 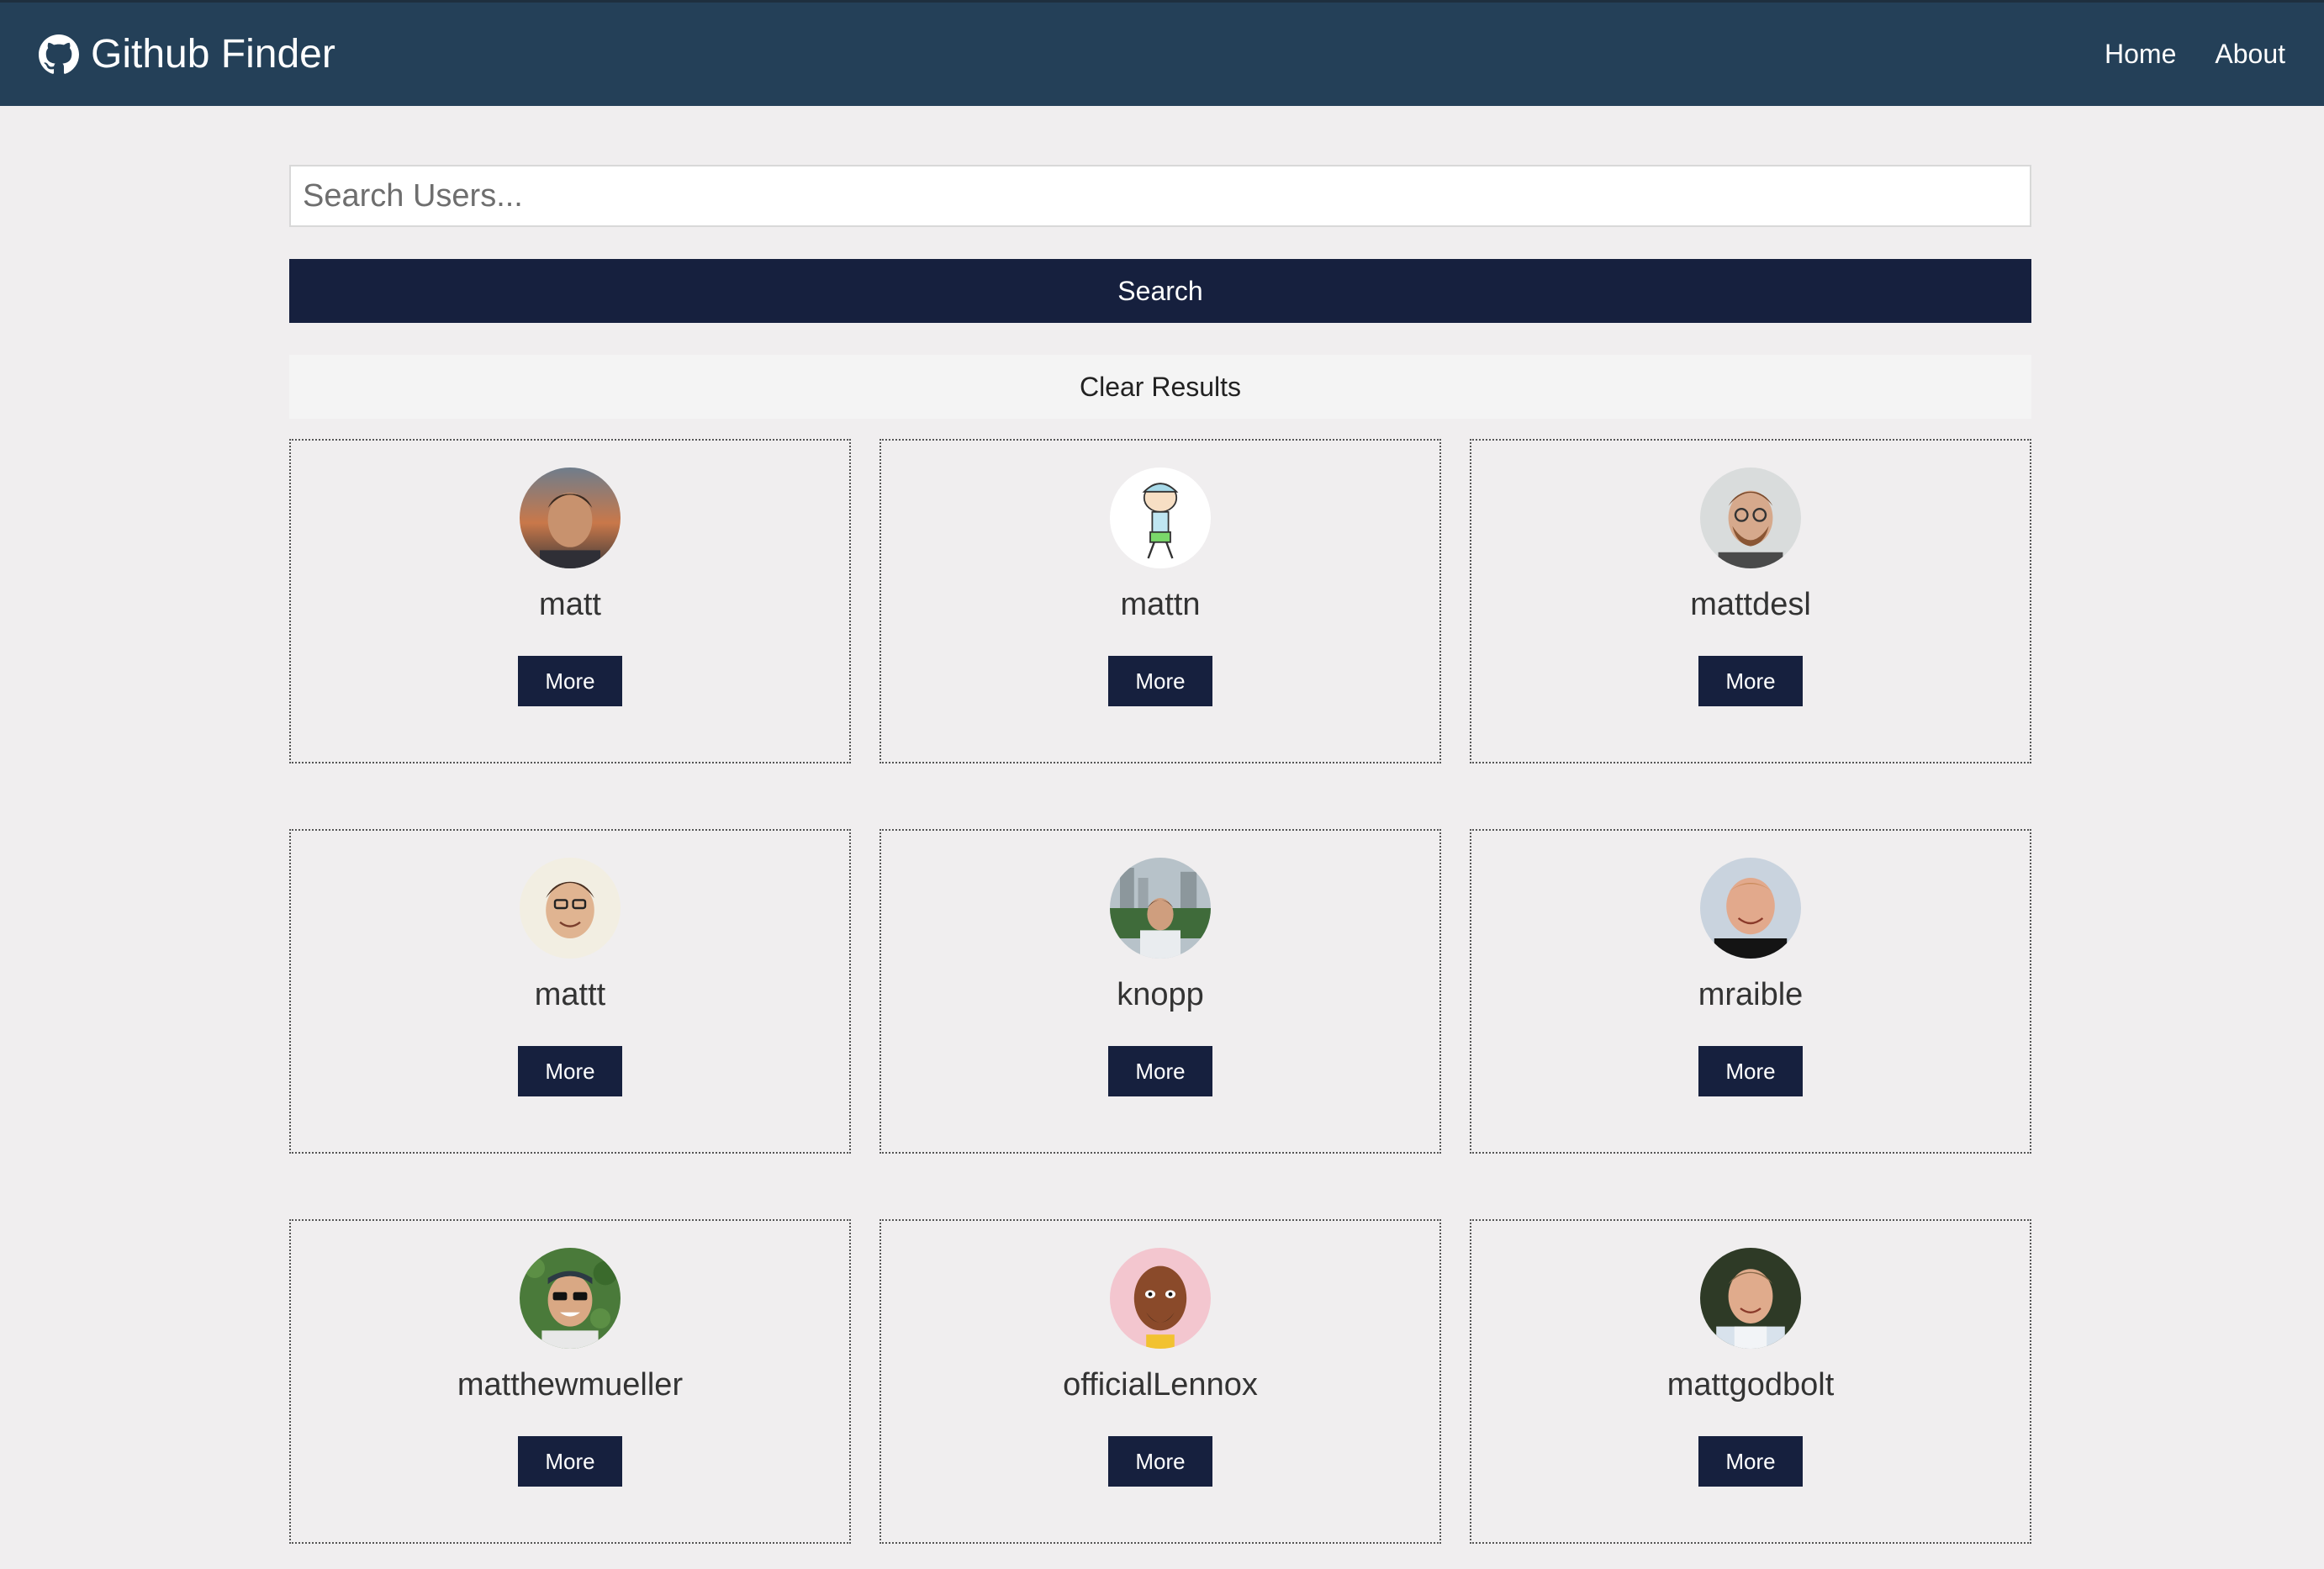 I want to click on github-icon, so click(x=59, y=55).